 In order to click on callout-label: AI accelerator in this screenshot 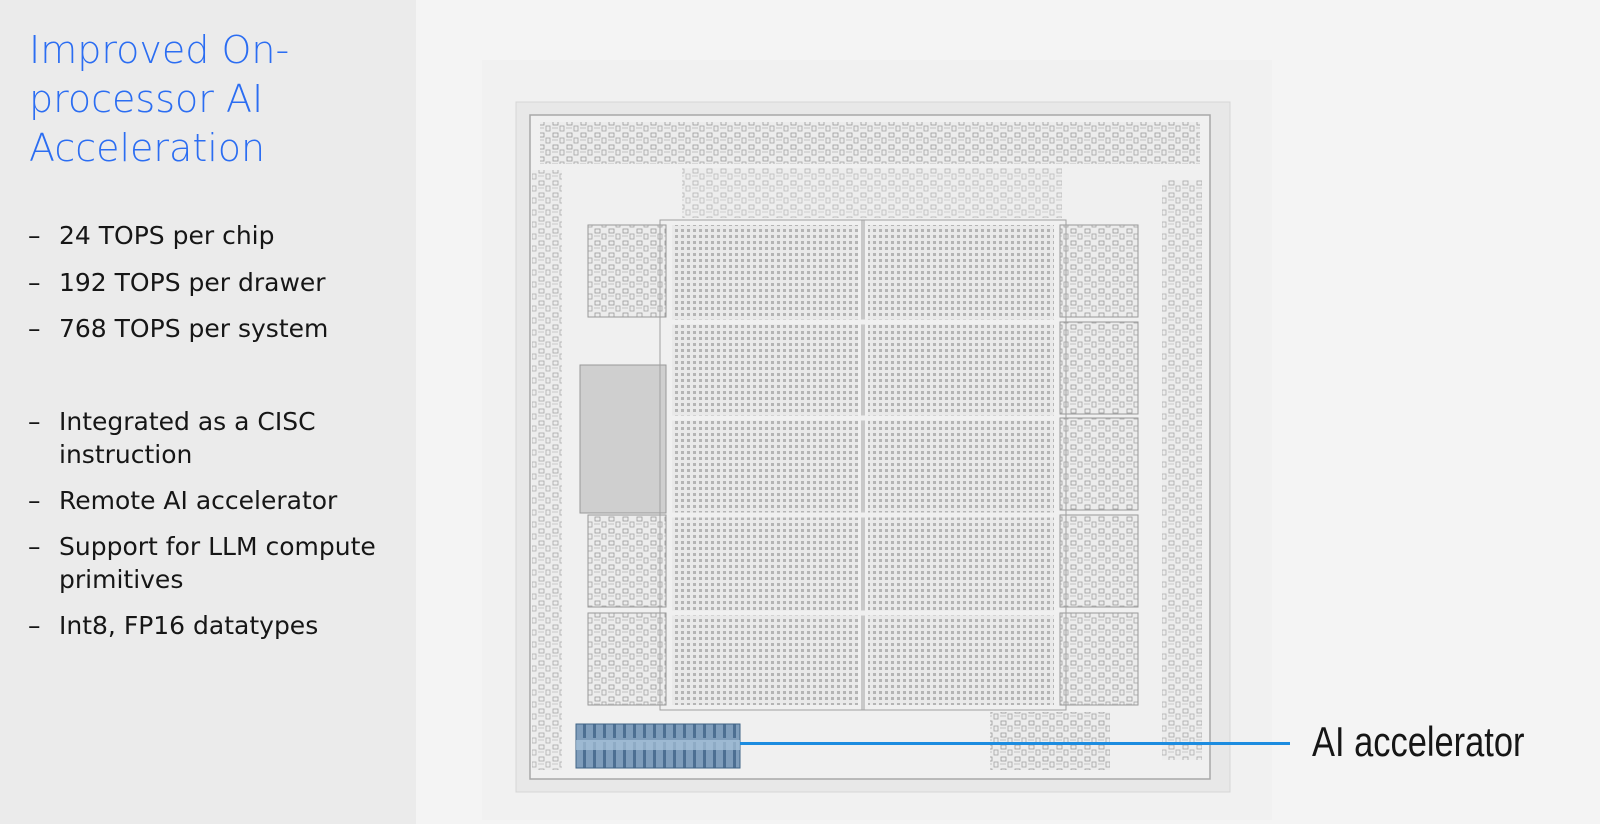, I will do `click(1418, 741)`.